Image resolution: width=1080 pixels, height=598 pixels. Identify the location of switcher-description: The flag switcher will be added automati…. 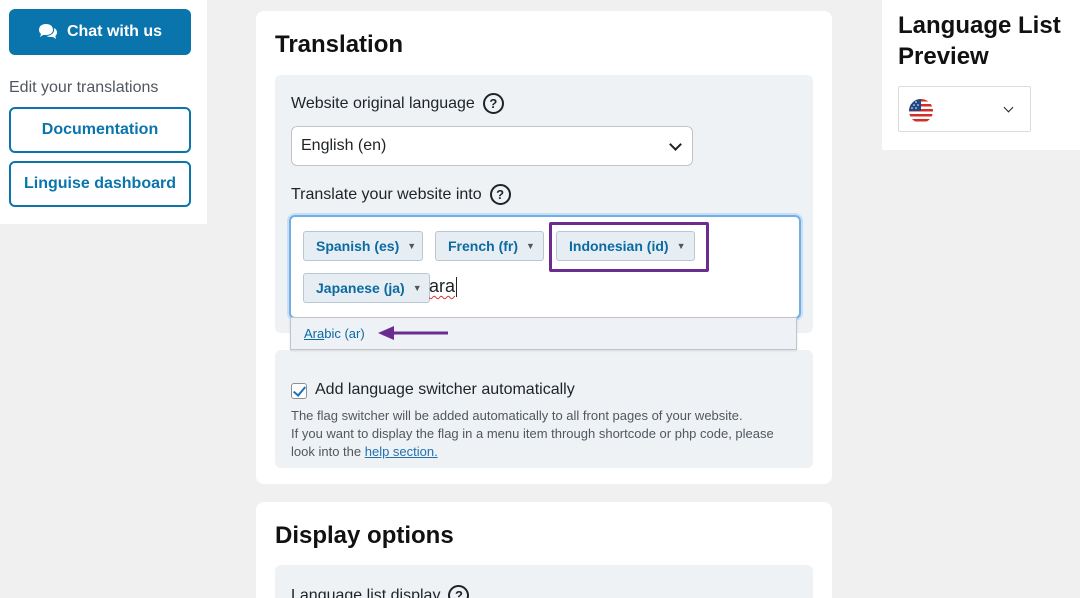
(546, 434).